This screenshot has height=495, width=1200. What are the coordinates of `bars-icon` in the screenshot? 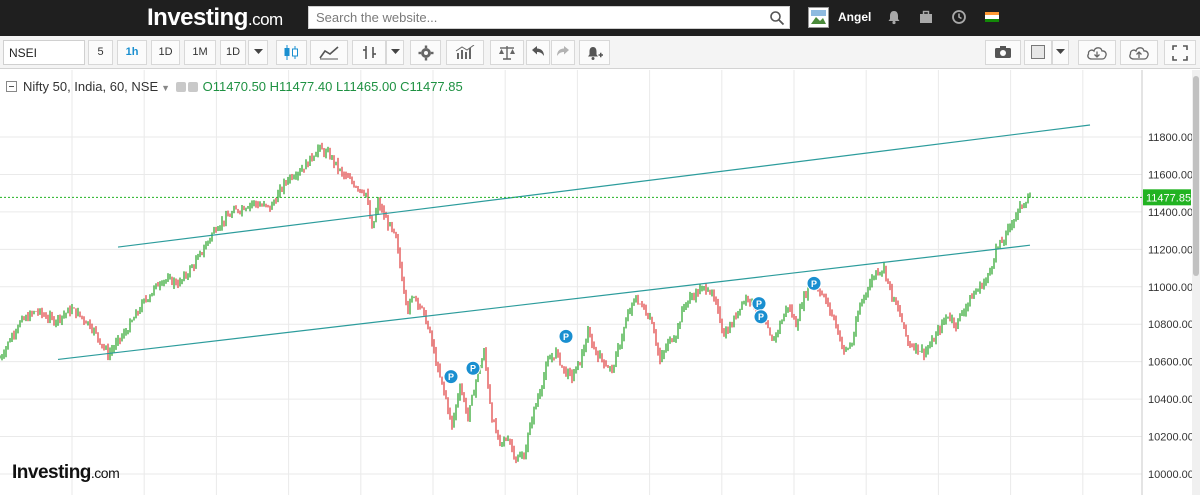 It's located at (369, 52).